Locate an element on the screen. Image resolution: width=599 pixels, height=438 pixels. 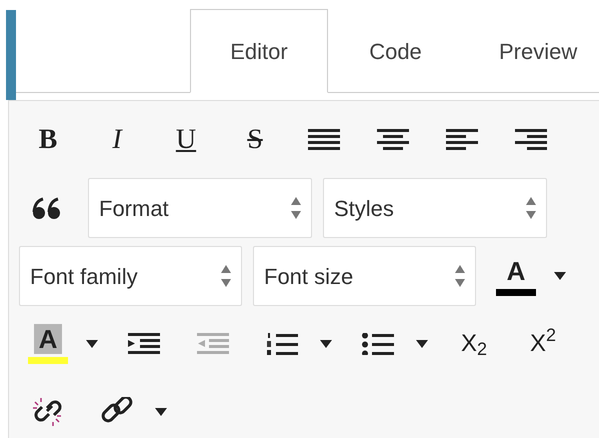
align-left-icon is located at coordinates (462, 140).